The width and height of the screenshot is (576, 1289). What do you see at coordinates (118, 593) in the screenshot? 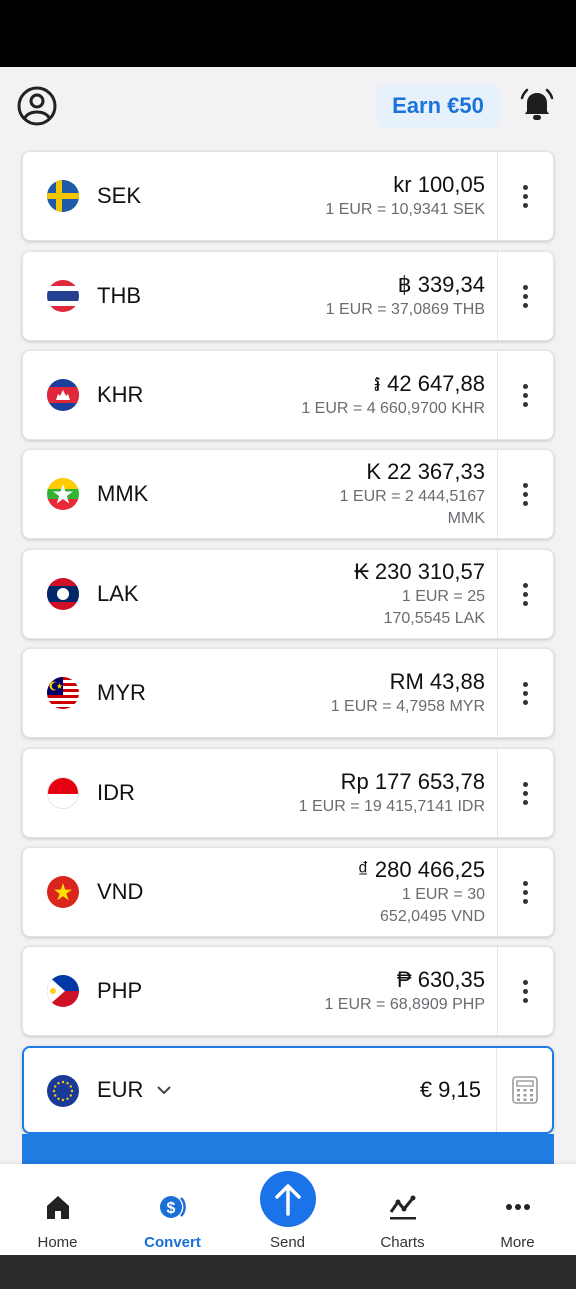
I see `currency-code: LAK` at bounding box center [118, 593].